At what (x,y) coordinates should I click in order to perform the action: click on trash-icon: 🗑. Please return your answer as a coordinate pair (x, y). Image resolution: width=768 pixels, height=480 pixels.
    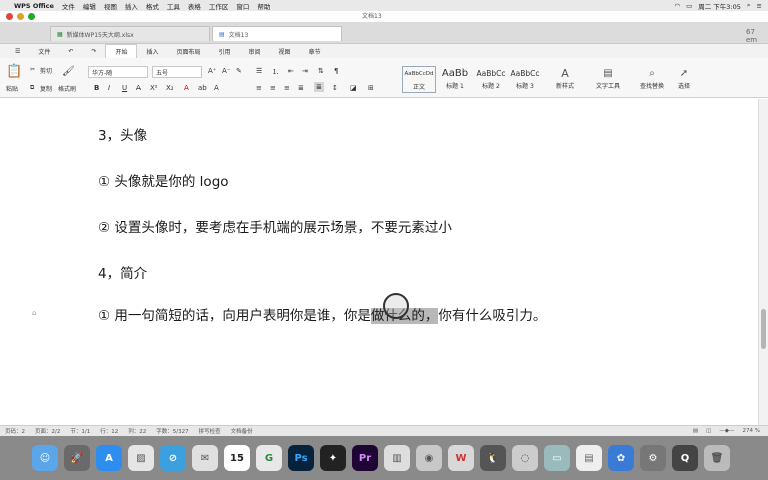
    Looking at the image, I should click on (717, 458).